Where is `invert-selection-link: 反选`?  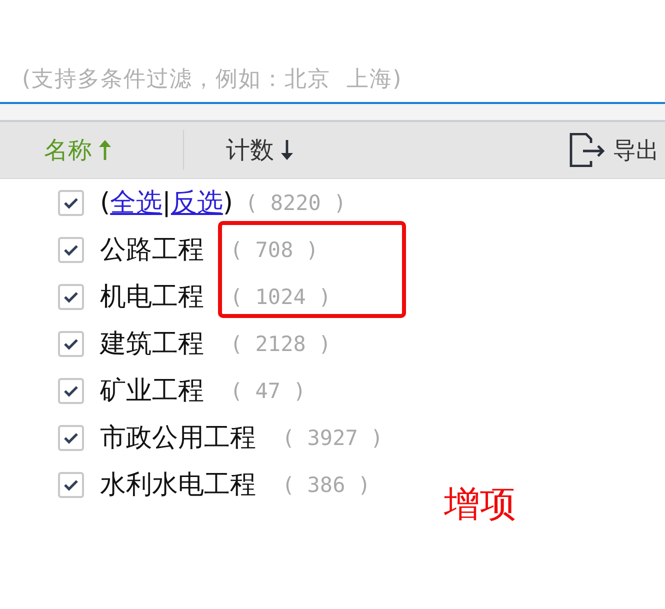 invert-selection-link: 反选 is located at coordinates (196, 202).